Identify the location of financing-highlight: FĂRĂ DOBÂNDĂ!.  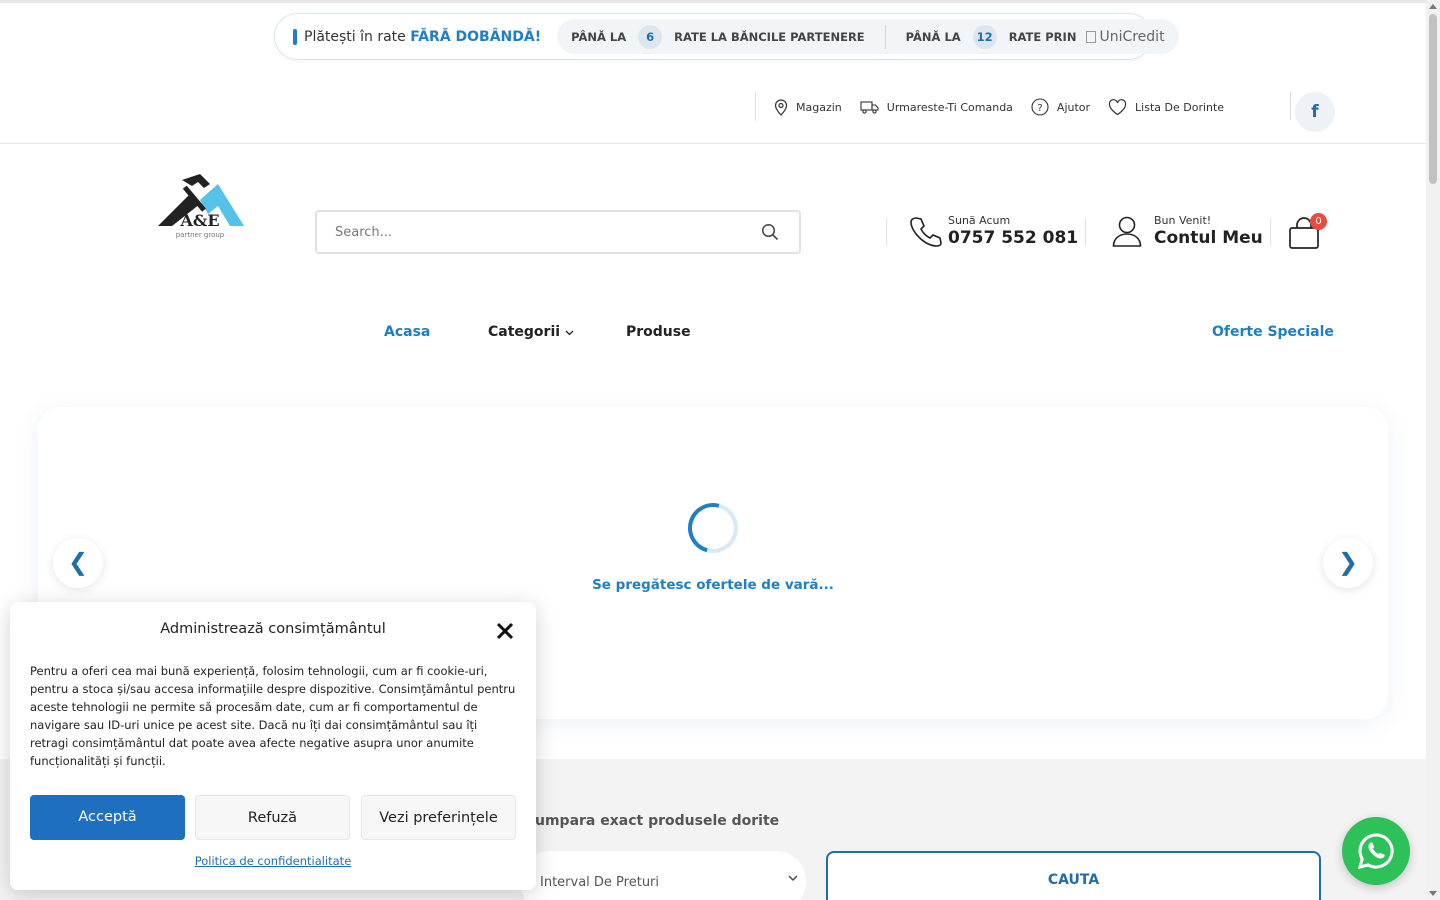
(476, 36).